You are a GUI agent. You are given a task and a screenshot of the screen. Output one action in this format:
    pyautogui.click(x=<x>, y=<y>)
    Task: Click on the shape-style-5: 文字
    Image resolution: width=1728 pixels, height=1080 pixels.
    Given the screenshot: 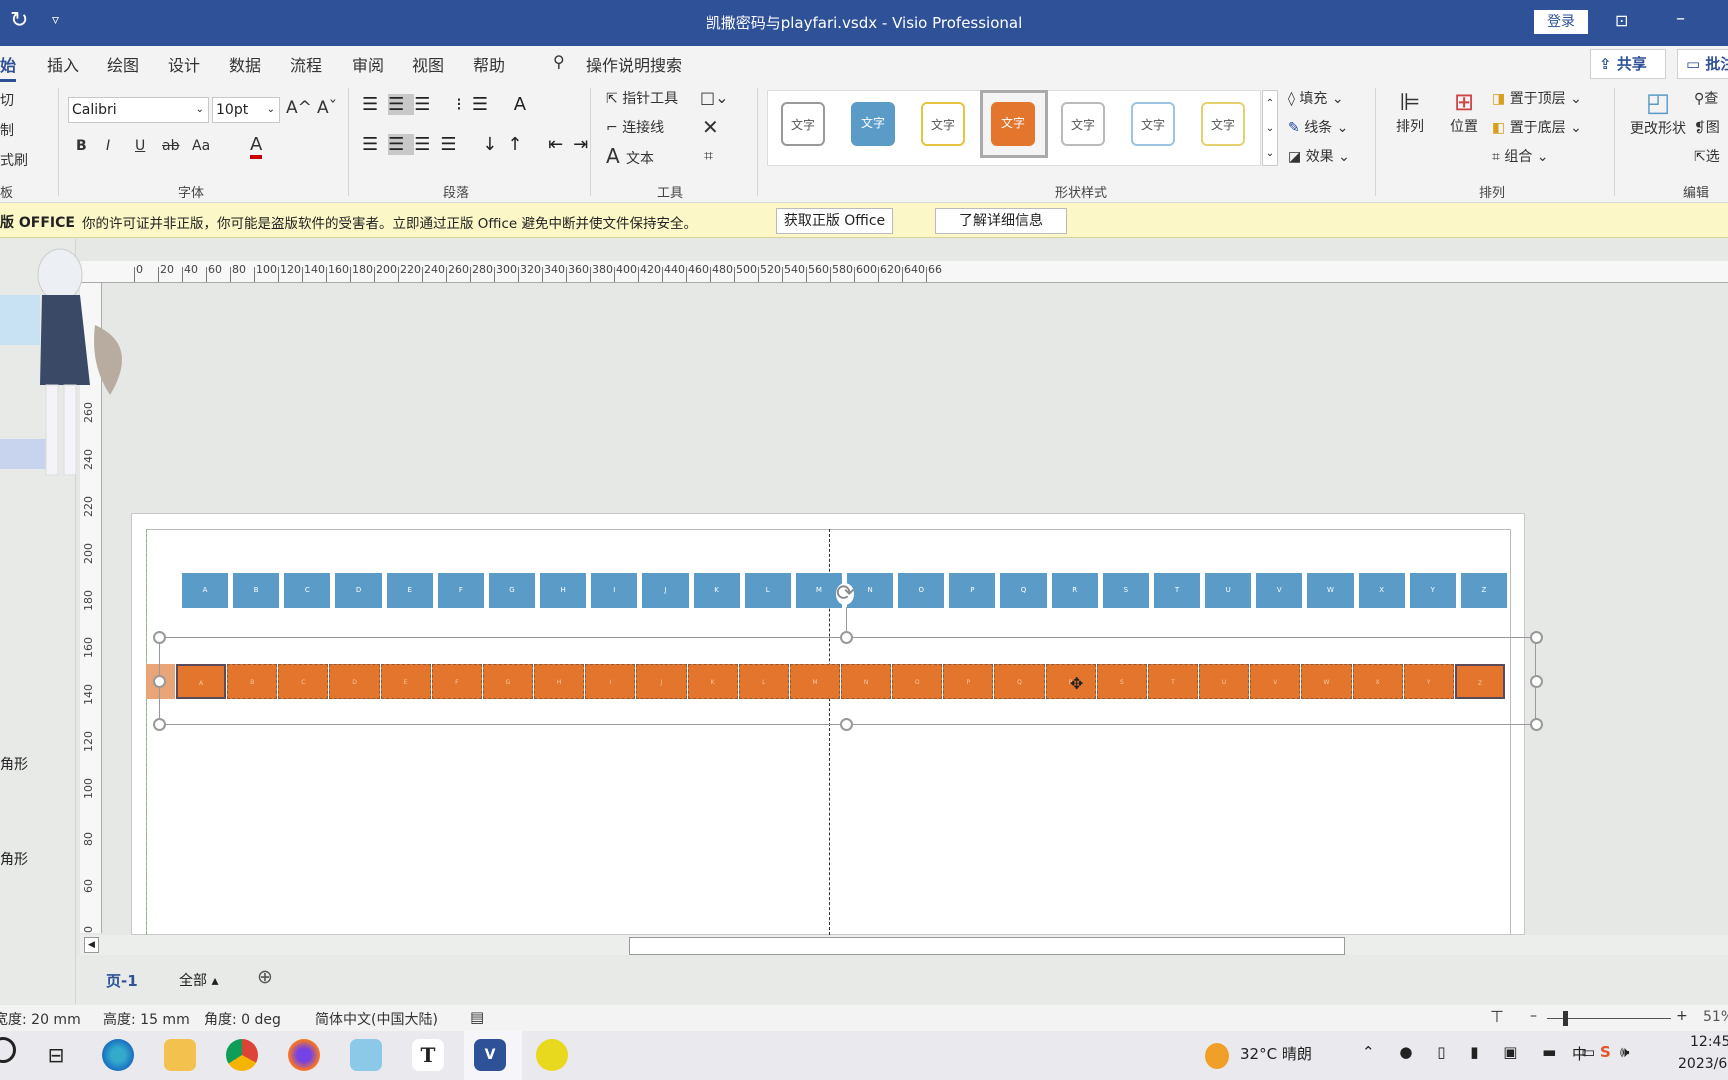 What is the action you would take?
    pyautogui.click(x=1083, y=124)
    